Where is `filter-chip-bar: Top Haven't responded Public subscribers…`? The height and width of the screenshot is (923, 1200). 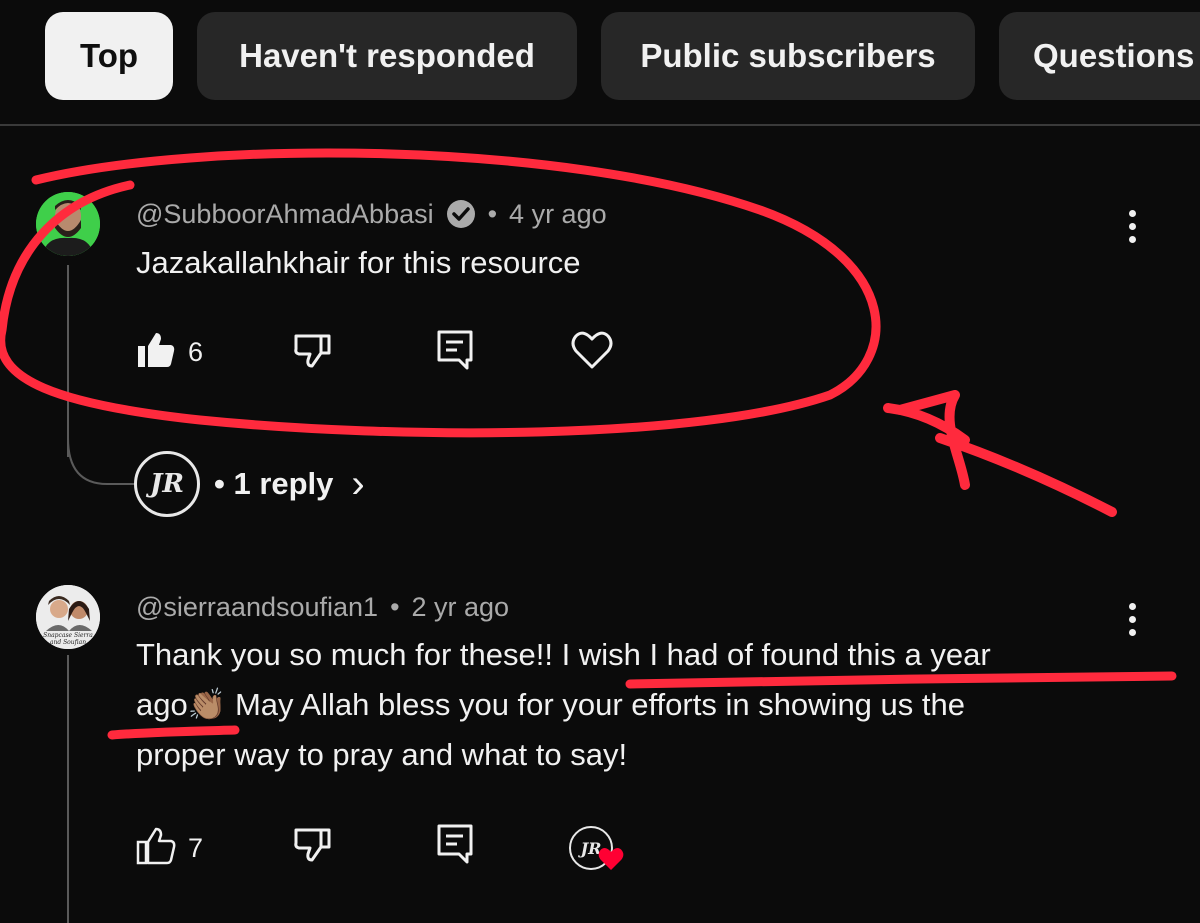 filter-chip-bar: Top Haven't responded Public subscribers… is located at coordinates (600, 63).